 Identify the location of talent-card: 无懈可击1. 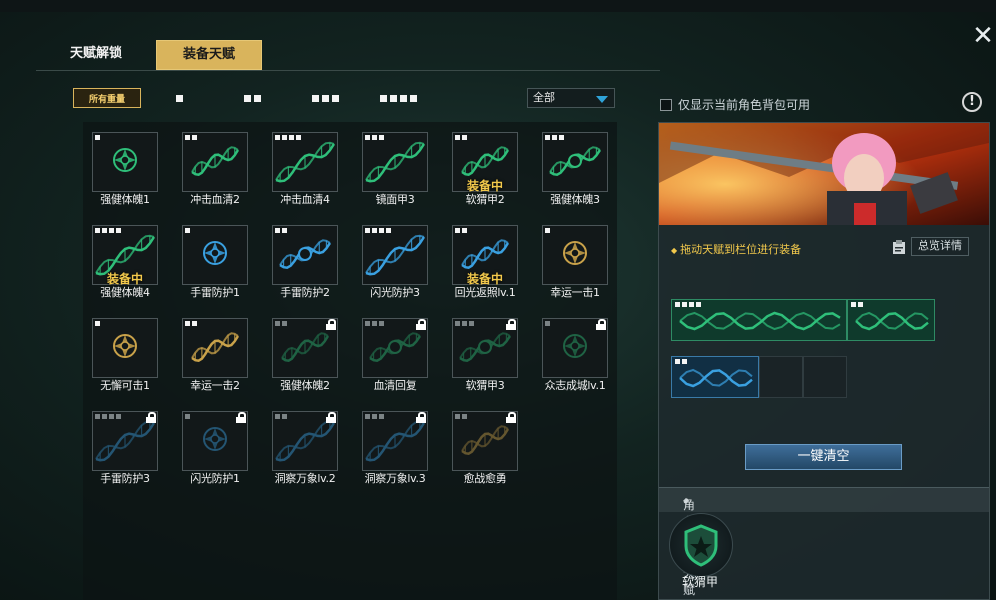
(125, 355).